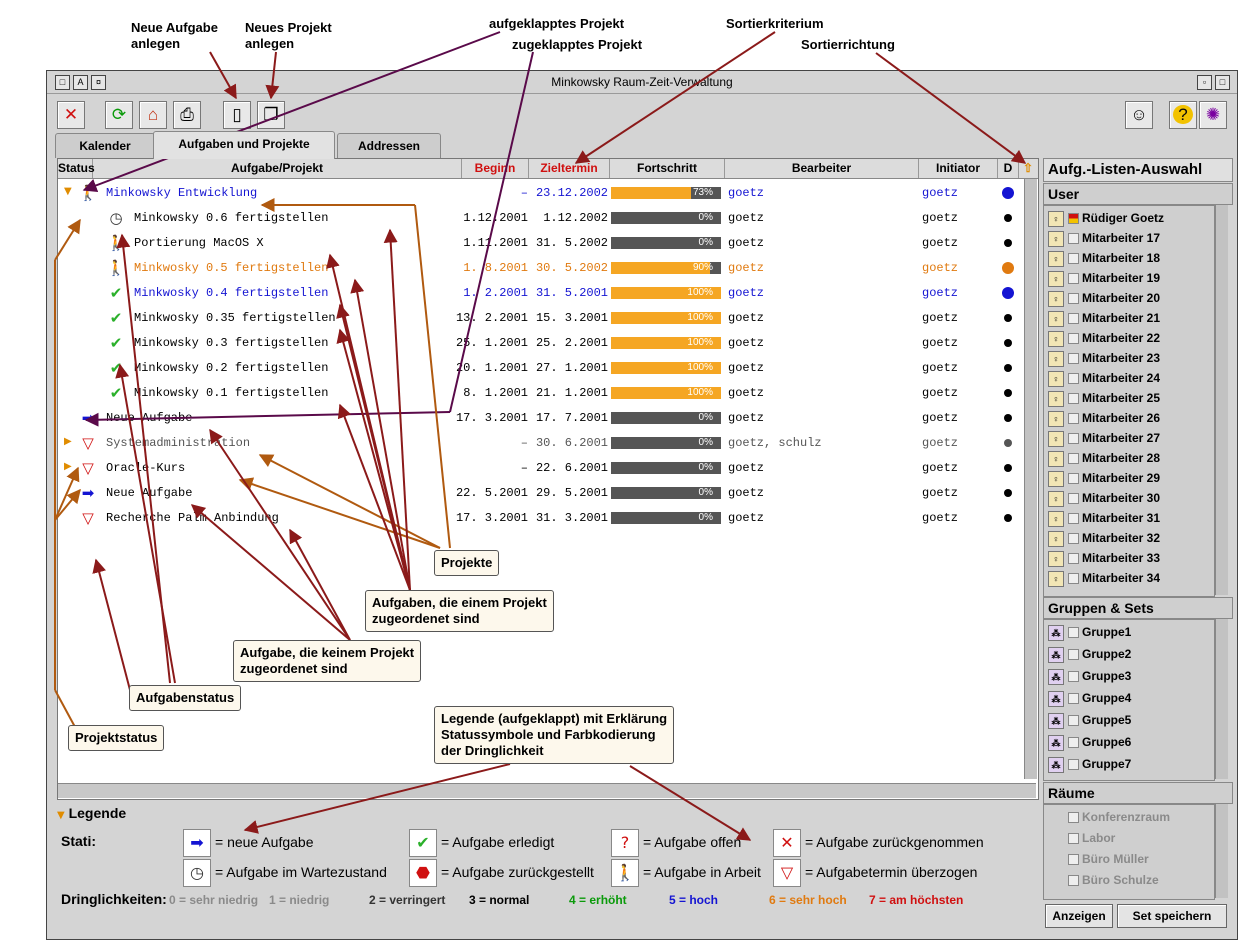 The height and width of the screenshot is (949, 1254). What do you see at coordinates (244, 145) in the screenshot?
I see `tab-tasks-projects: Aufgaben und Projekte` at bounding box center [244, 145].